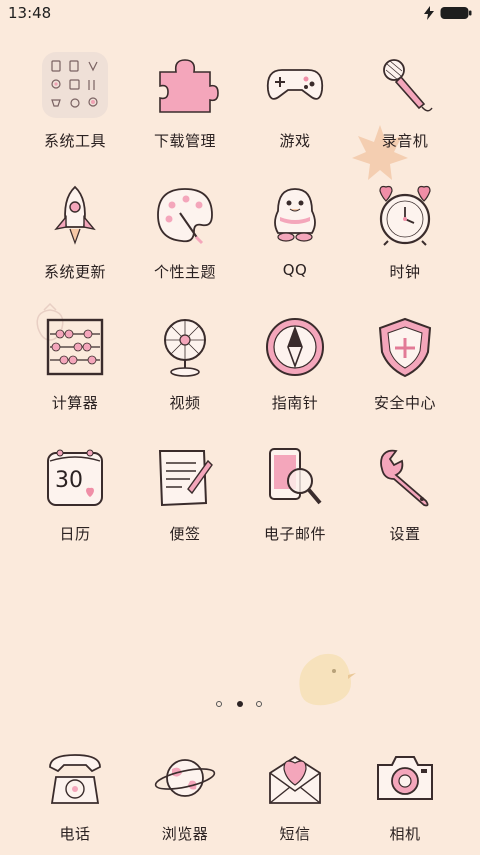 The image size is (480, 855). Describe the element at coordinates (405, 272) in the screenshot. I see `app-label: 时钟` at that location.